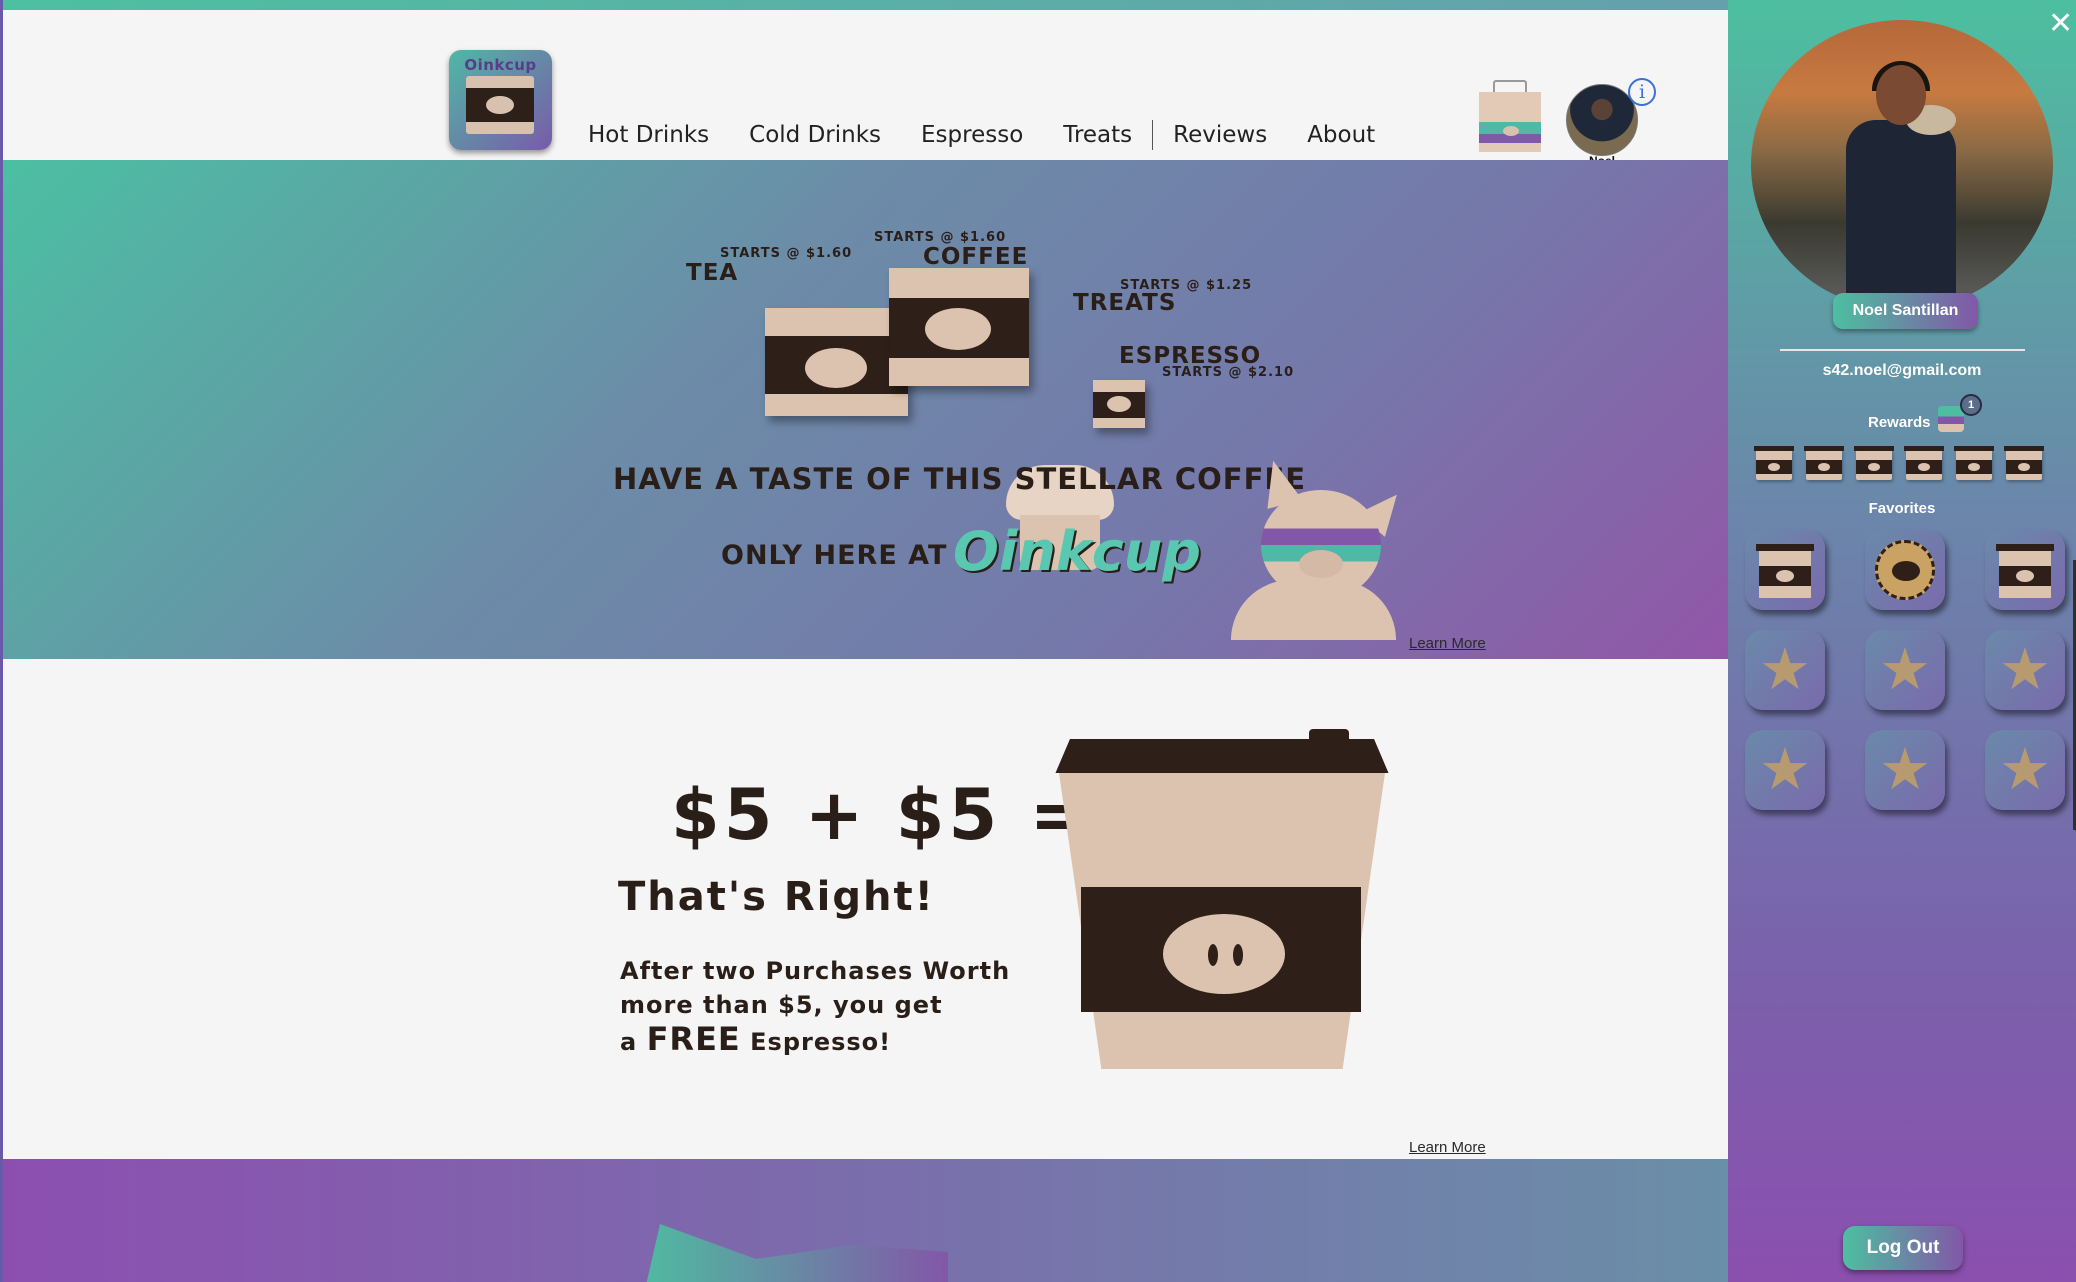 The image size is (2076, 1282). Describe the element at coordinates (1222, 899) in the screenshot. I see `promo-coffee-cup-image` at that location.